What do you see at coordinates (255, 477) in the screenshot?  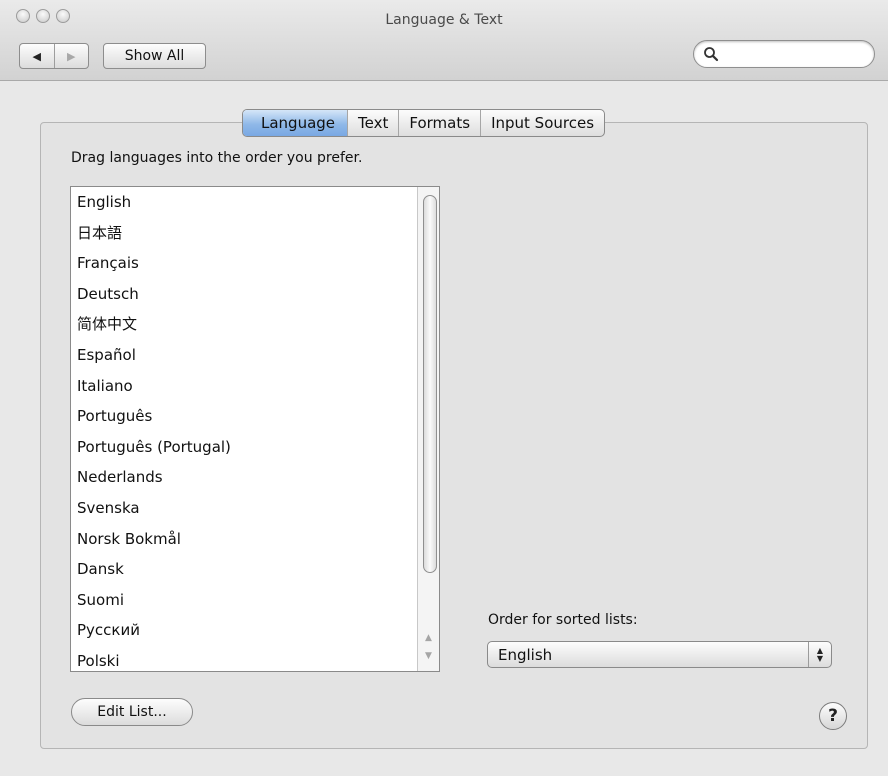 I see `list-item: Nederlands` at bounding box center [255, 477].